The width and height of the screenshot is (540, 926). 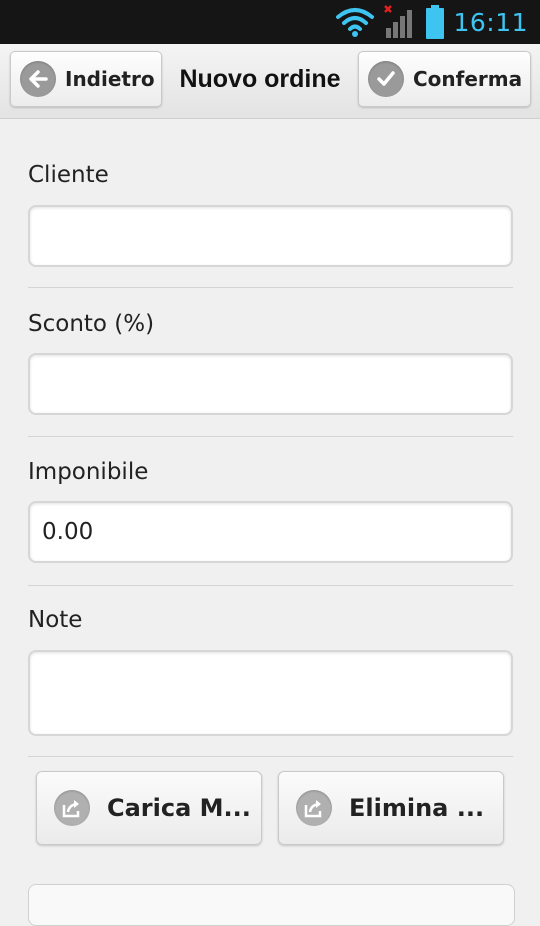 I want to click on check-icon, so click(x=386, y=79).